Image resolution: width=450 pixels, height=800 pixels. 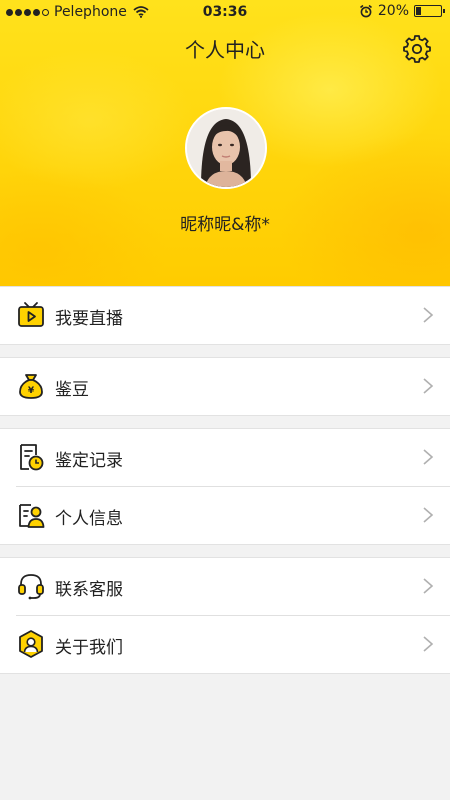 I want to click on profile-card-icon, so click(x=32, y=516).